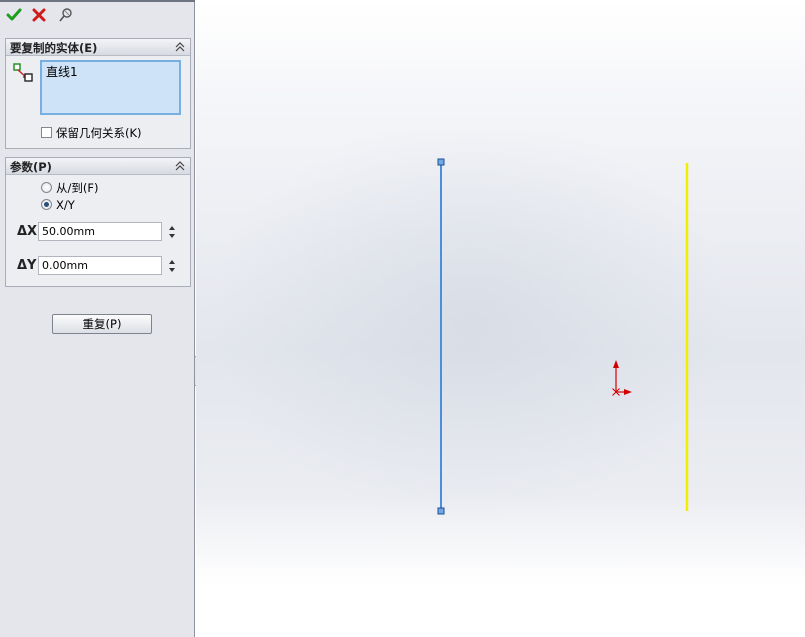 This screenshot has width=805, height=637. Describe the element at coordinates (100, 231) in the screenshot. I see `delta-x-input` at that location.